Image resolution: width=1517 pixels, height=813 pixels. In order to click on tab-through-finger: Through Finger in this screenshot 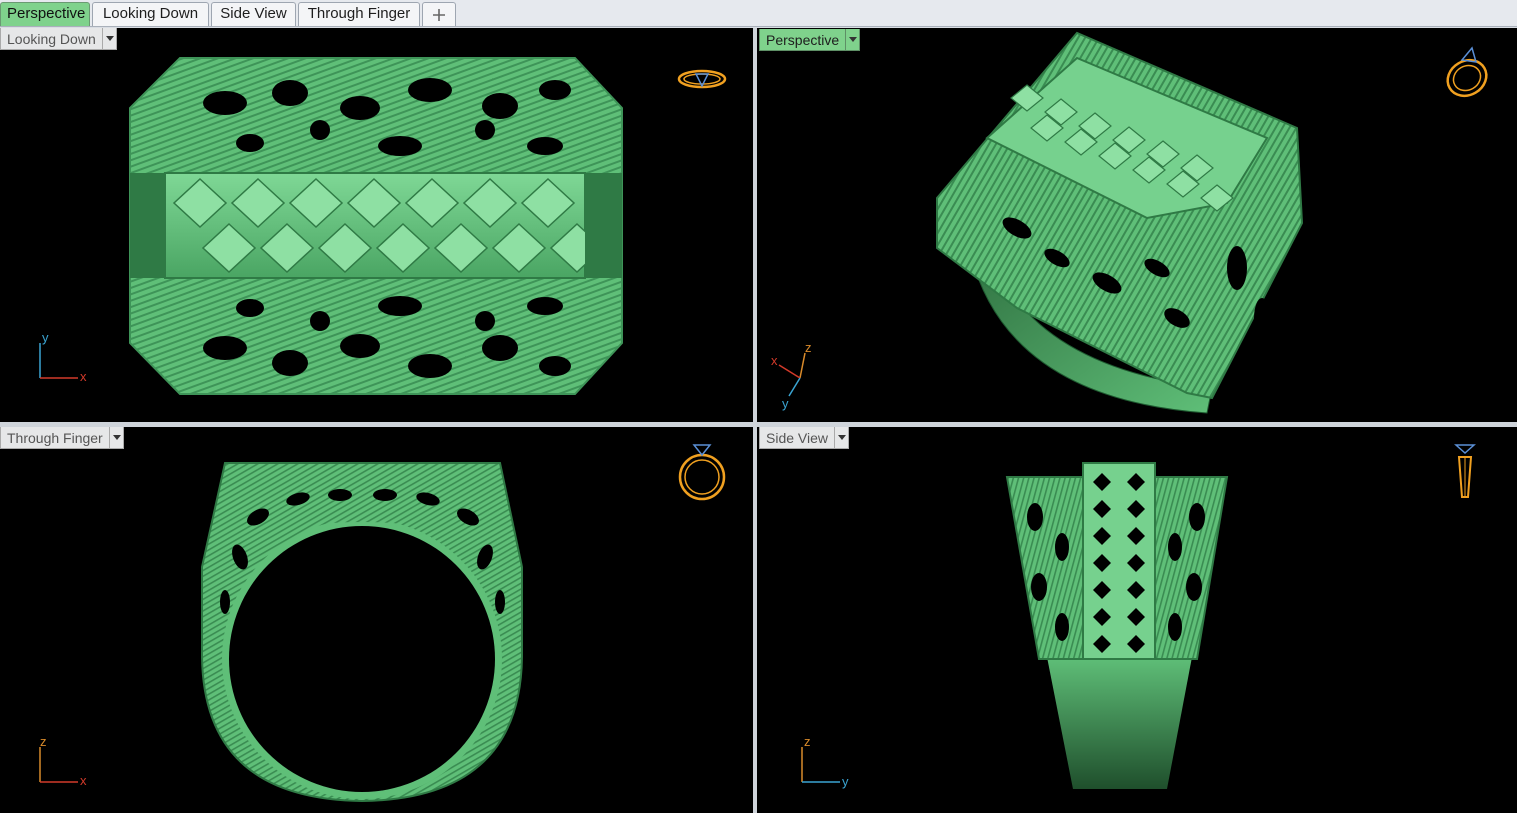, I will do `click(359, 14)`.